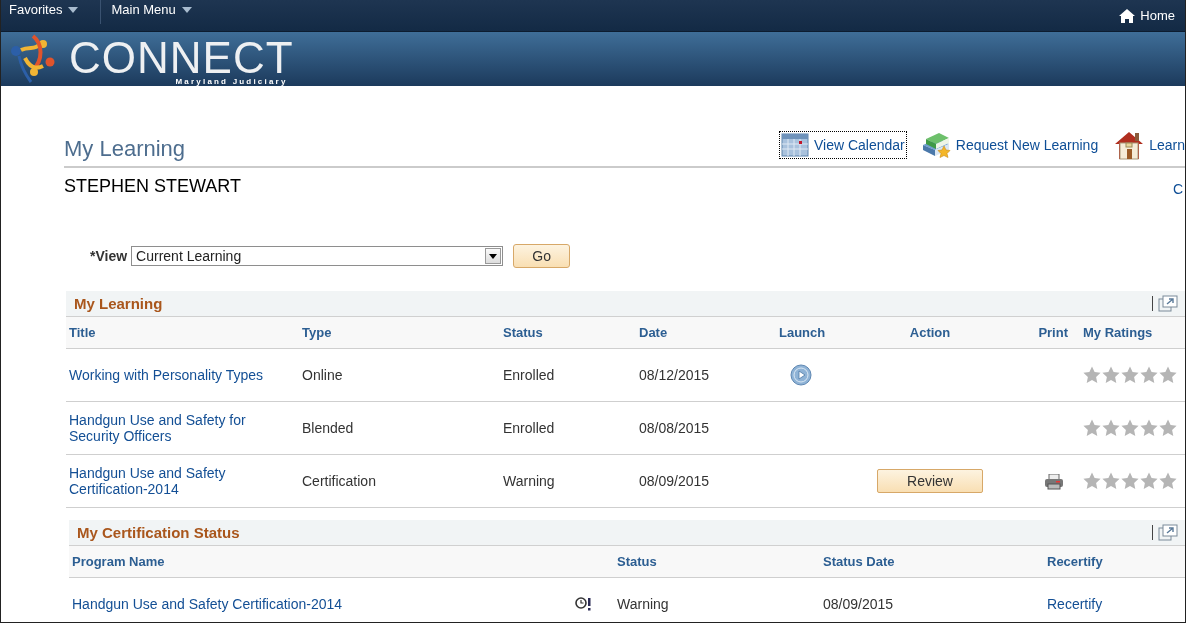 Image resolution: width=1186 pixels, height=623 pixels. Describe the element at coordinates (158, 532) in the screenshot. I see `section-title: My Certification Status` at that location.